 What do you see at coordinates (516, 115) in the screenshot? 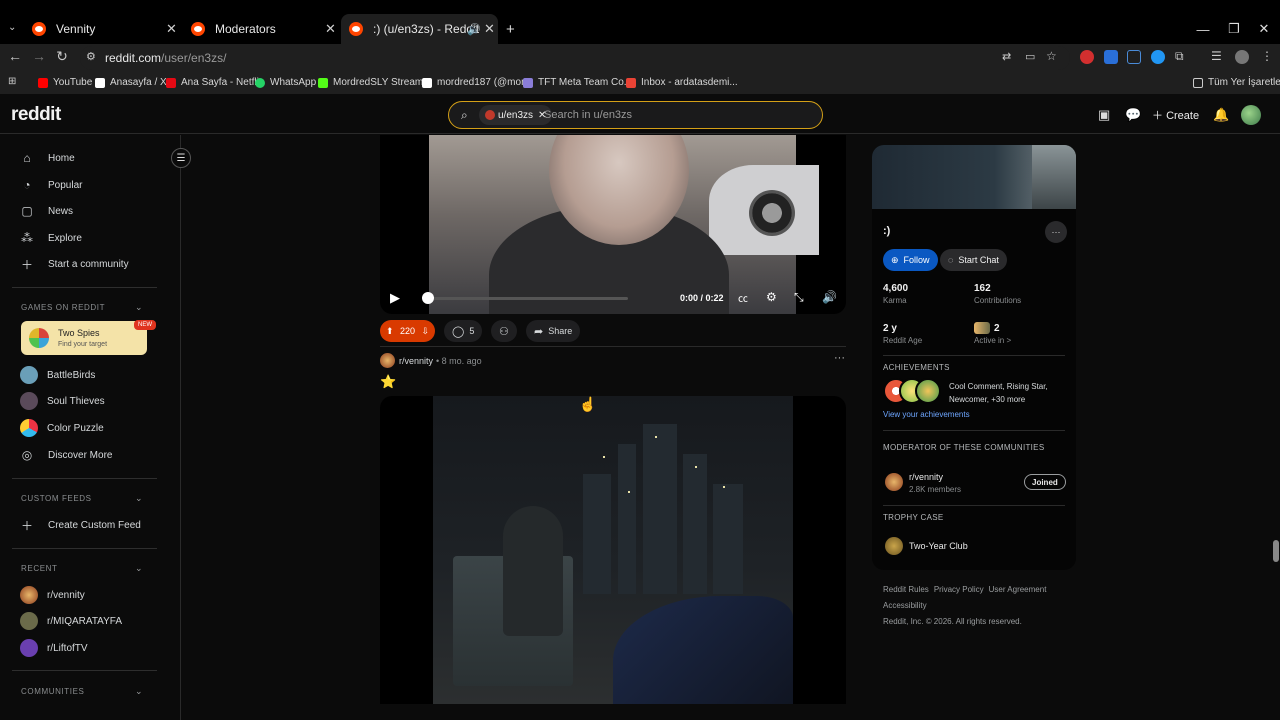
I see `search-scope-chip: u/en3zs ✕` at bounding box center [516, 115].